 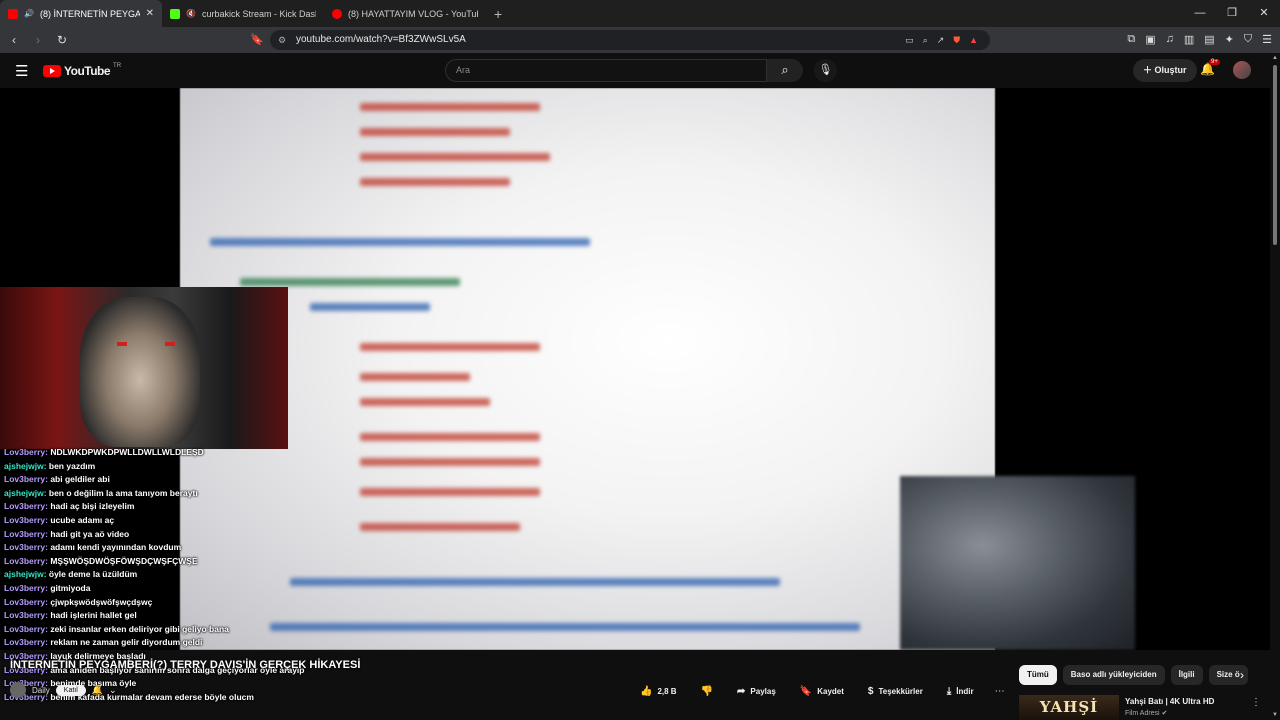 I want to click on browser-tab-1: 🔊 (8) İNTERNETİN PEYGAMBERİ ✕, so click(x=81, y=13).